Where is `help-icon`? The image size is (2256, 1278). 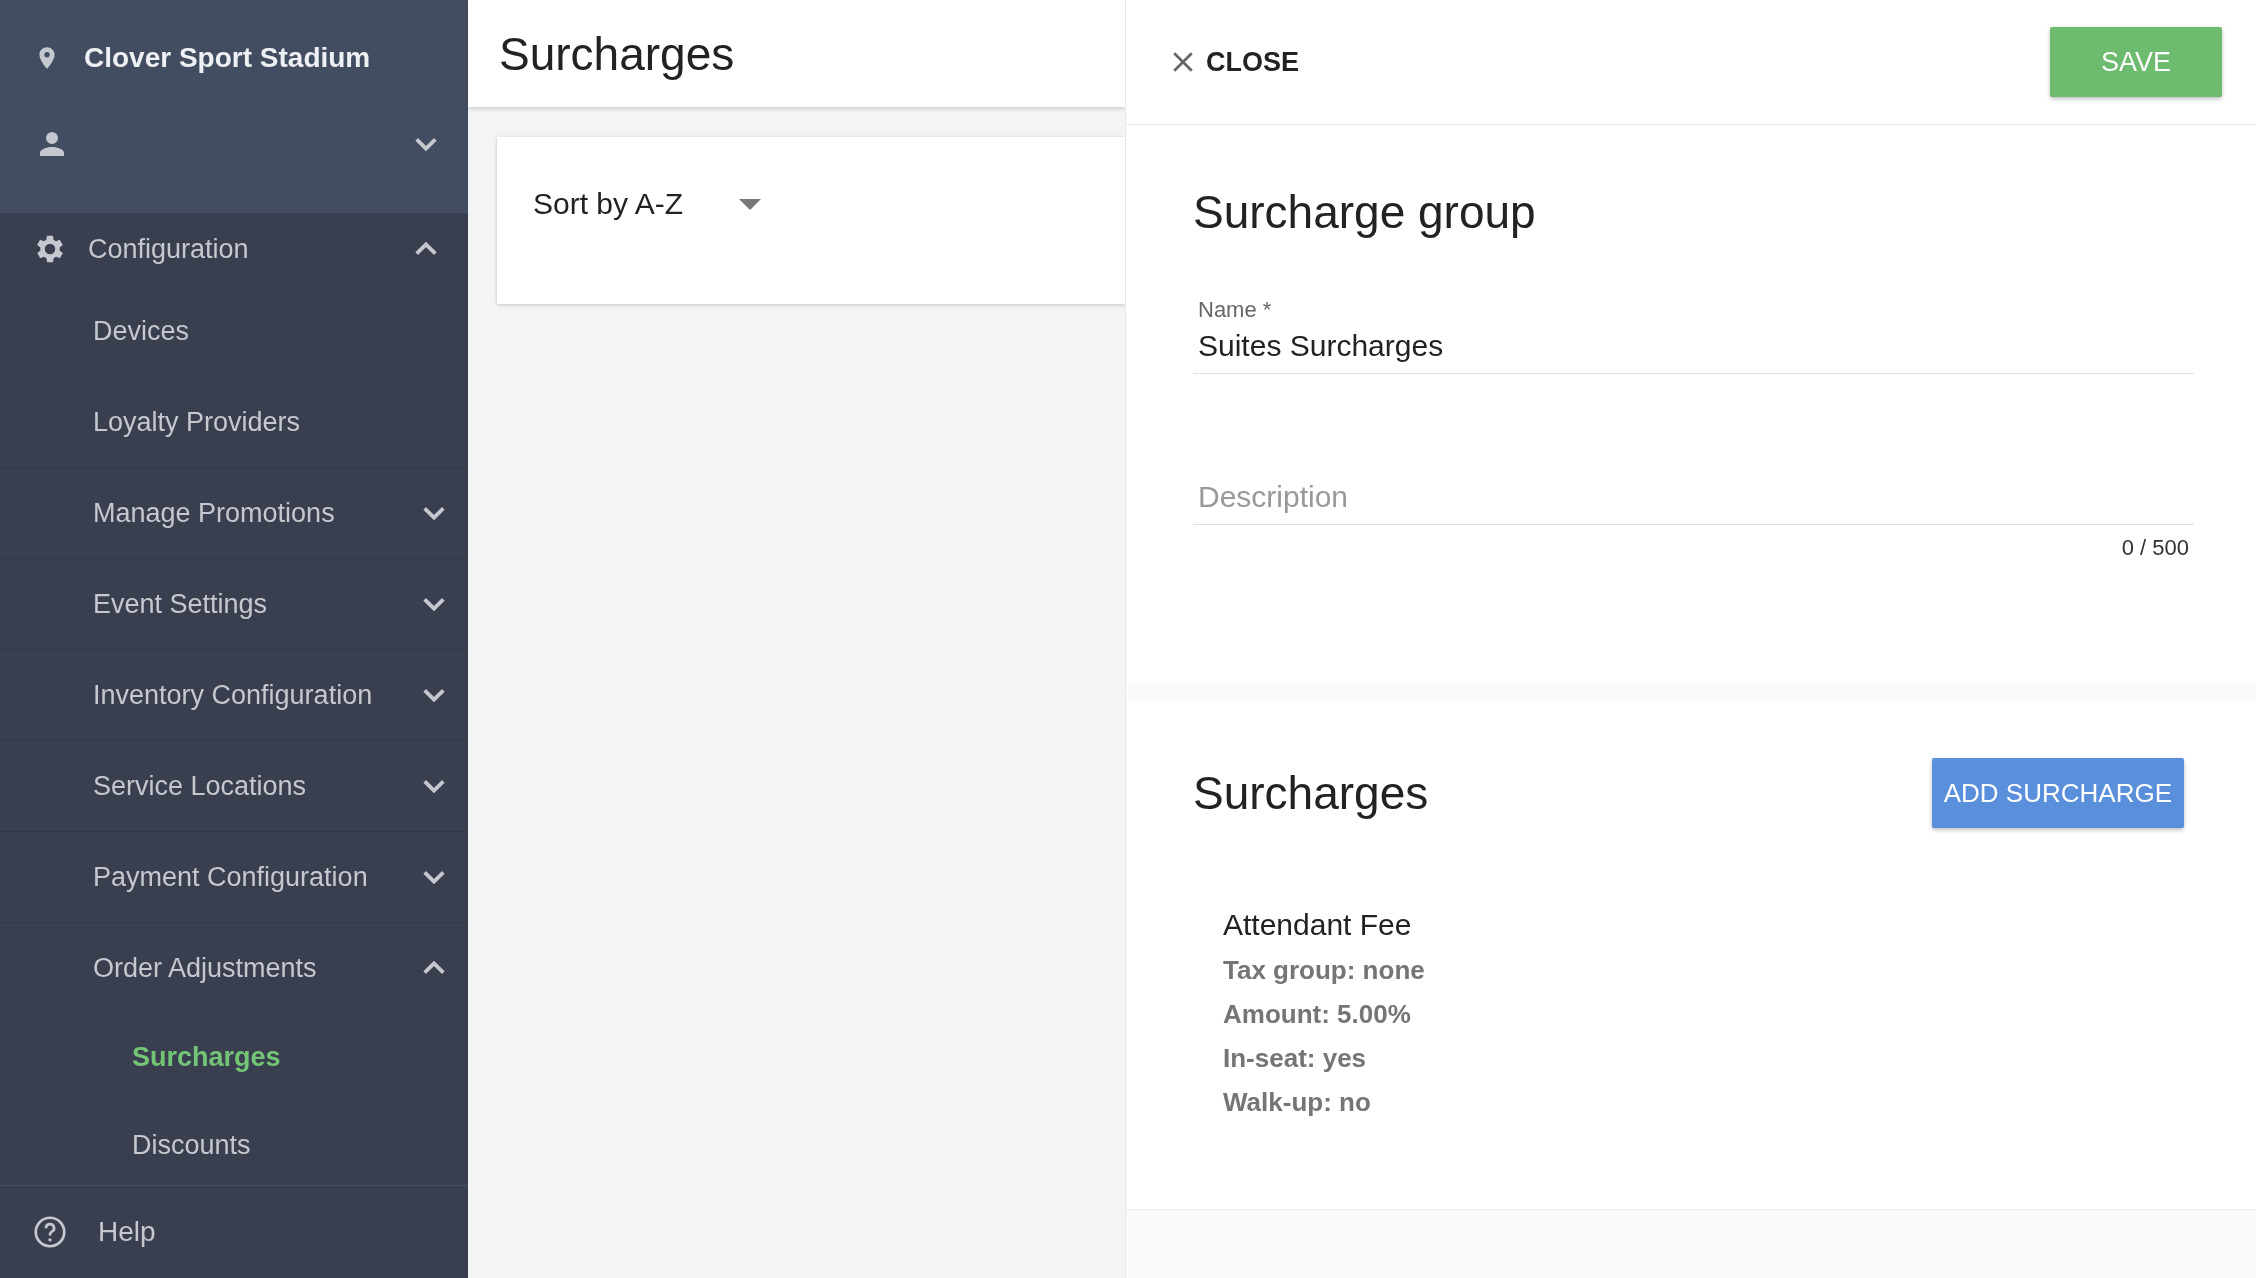
help-icon is located at coordinates (50, 1232).